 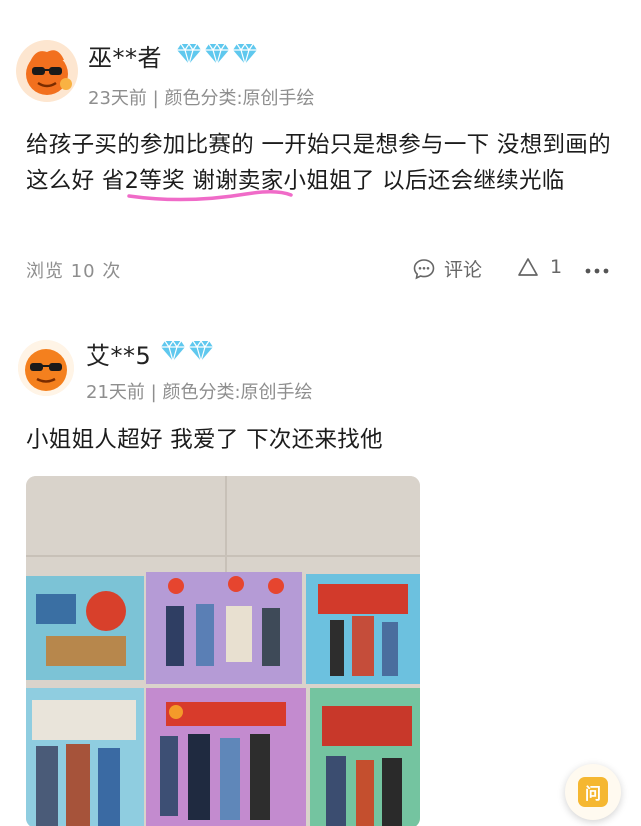 What do you see at coordinates (539, 267) in the screenshot?
I see `like-button: 1` at bounding box center [539, 267].